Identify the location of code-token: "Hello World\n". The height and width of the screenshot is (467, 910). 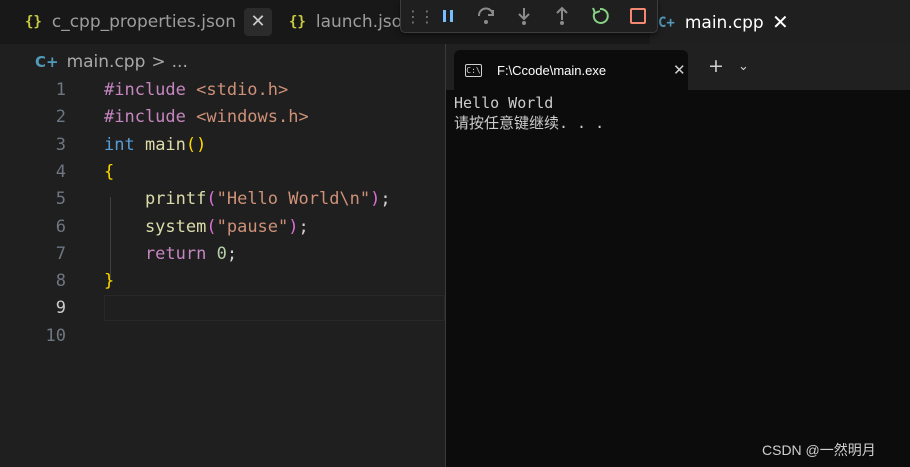
(293, 199).